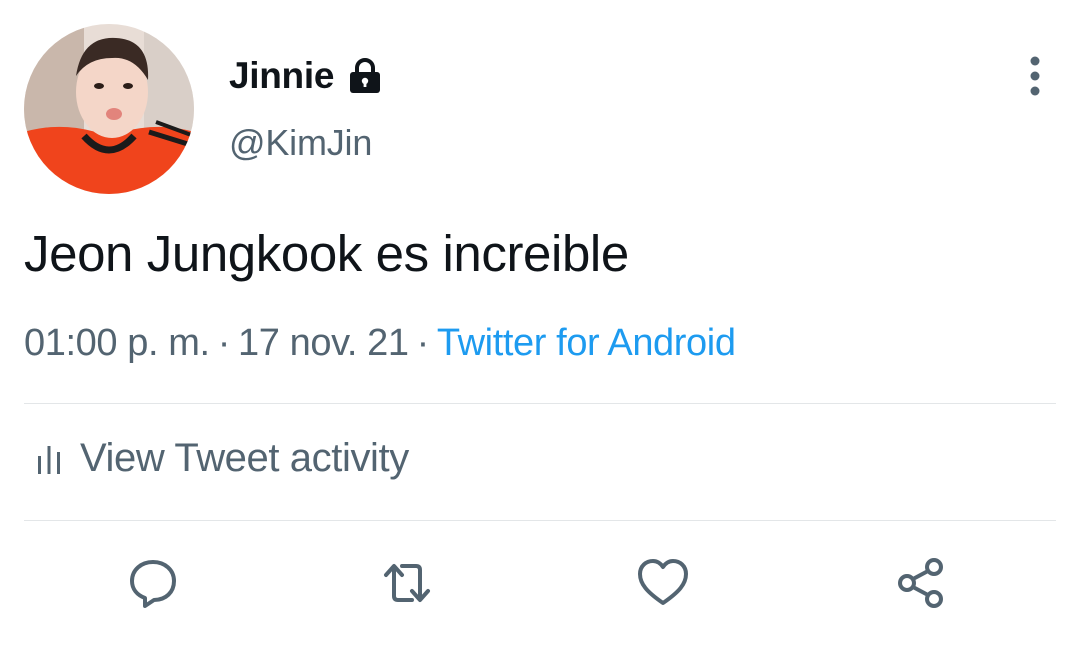 This screenshot has height=659, width=1080. I want to click on view-tweet-activity-button: View Tweet activity, so click(222, 458).